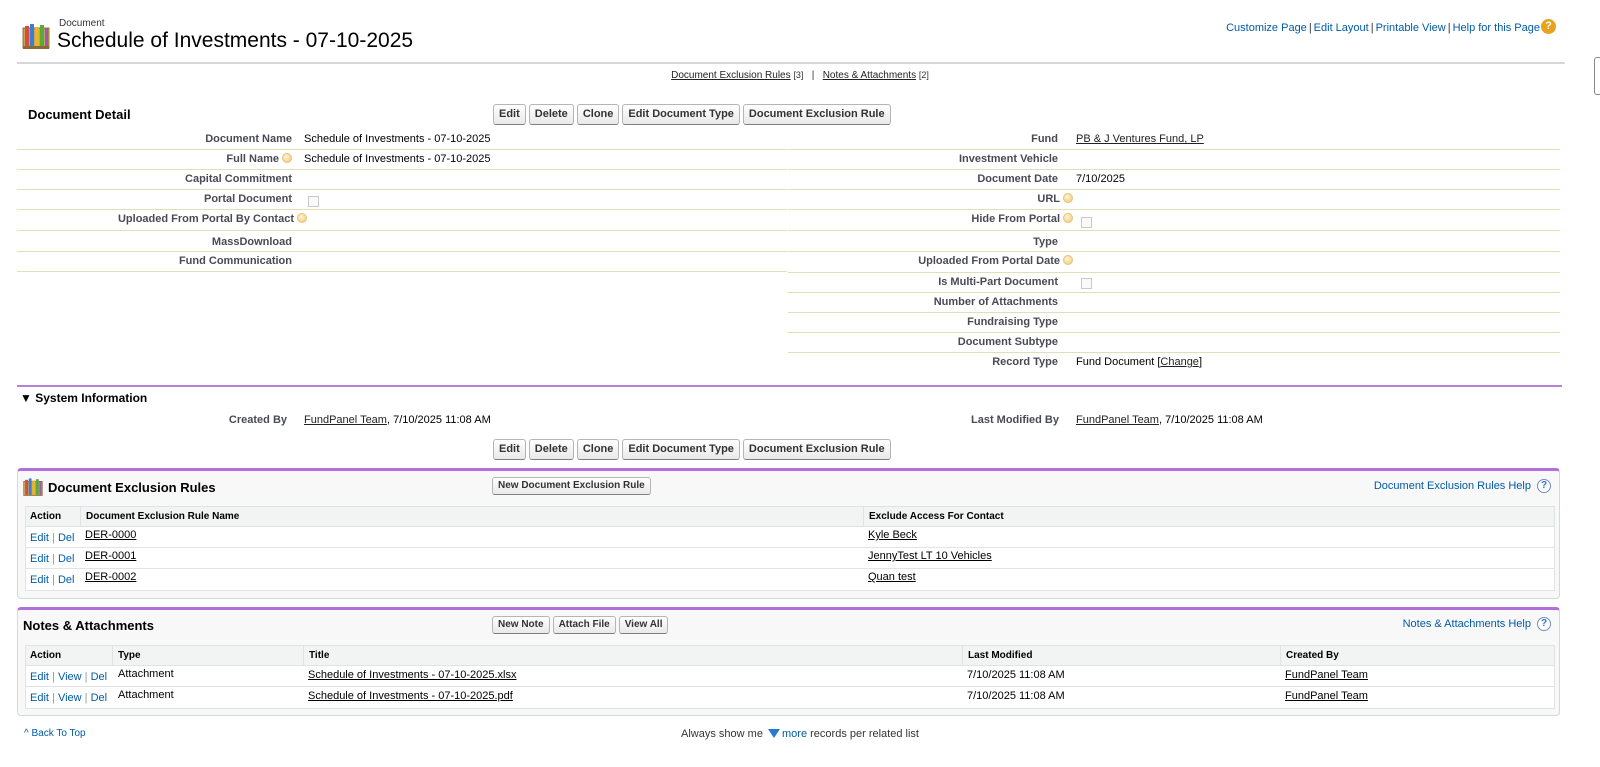 This screenshot has width=1600, height=767. I want to click on exclusion-rules-hover-link: Document Exclusion Rules, so click(731, 75).